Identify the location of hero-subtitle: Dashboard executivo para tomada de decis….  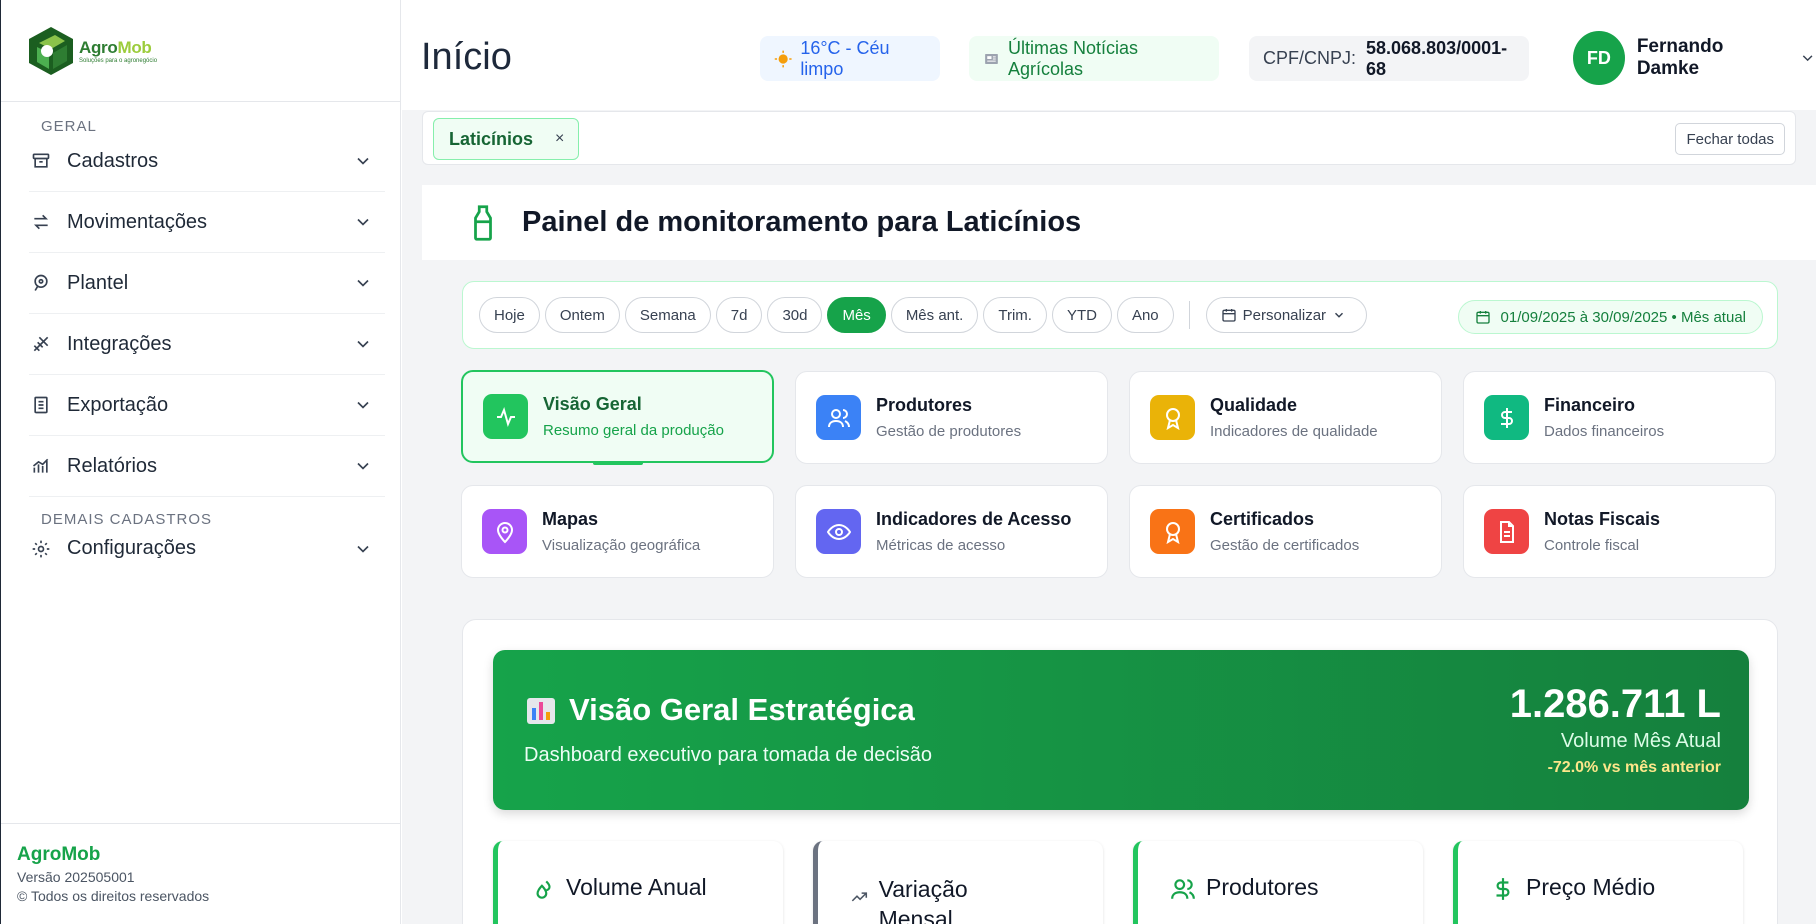
(728, 755).